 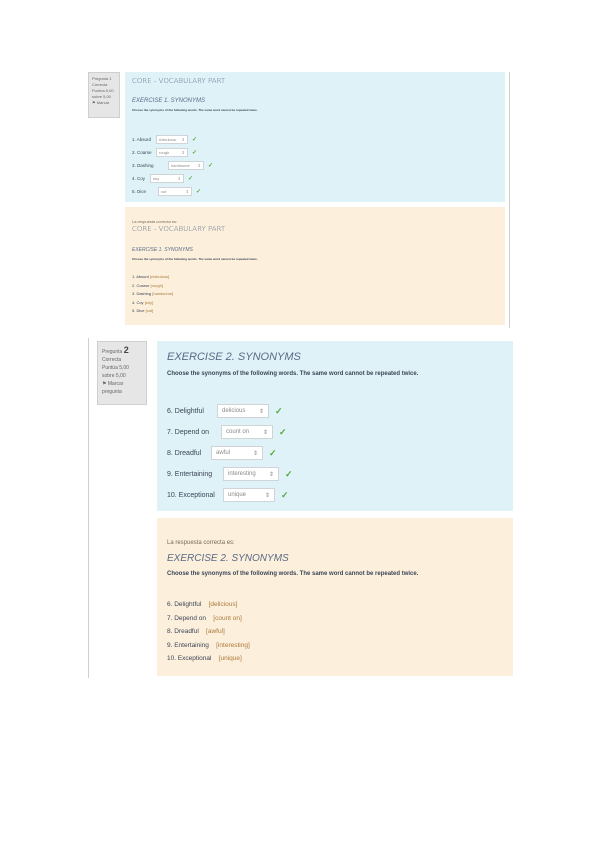 I want to click on question-item: 8. Dreadful awful ⇕ ✓, so click(x=222, y=453).